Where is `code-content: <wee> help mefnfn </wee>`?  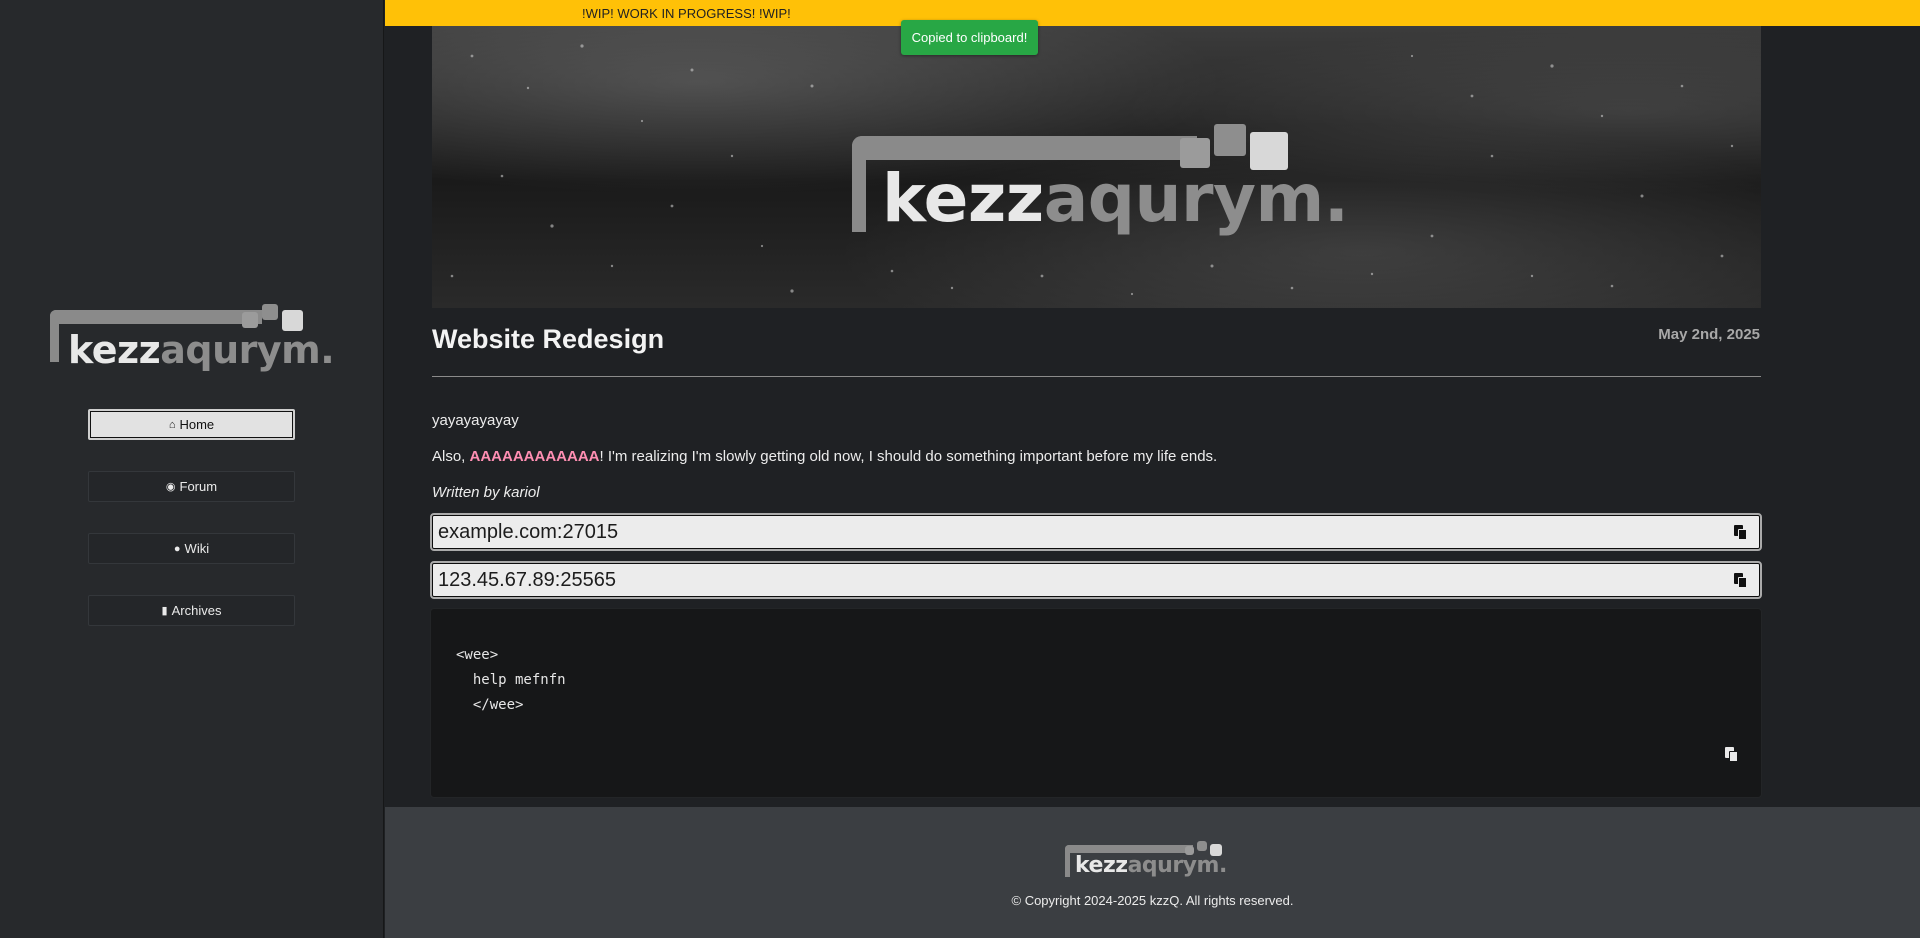 code-content: <wee> help mefnfn </wee> is located at coordinates (511, 680).